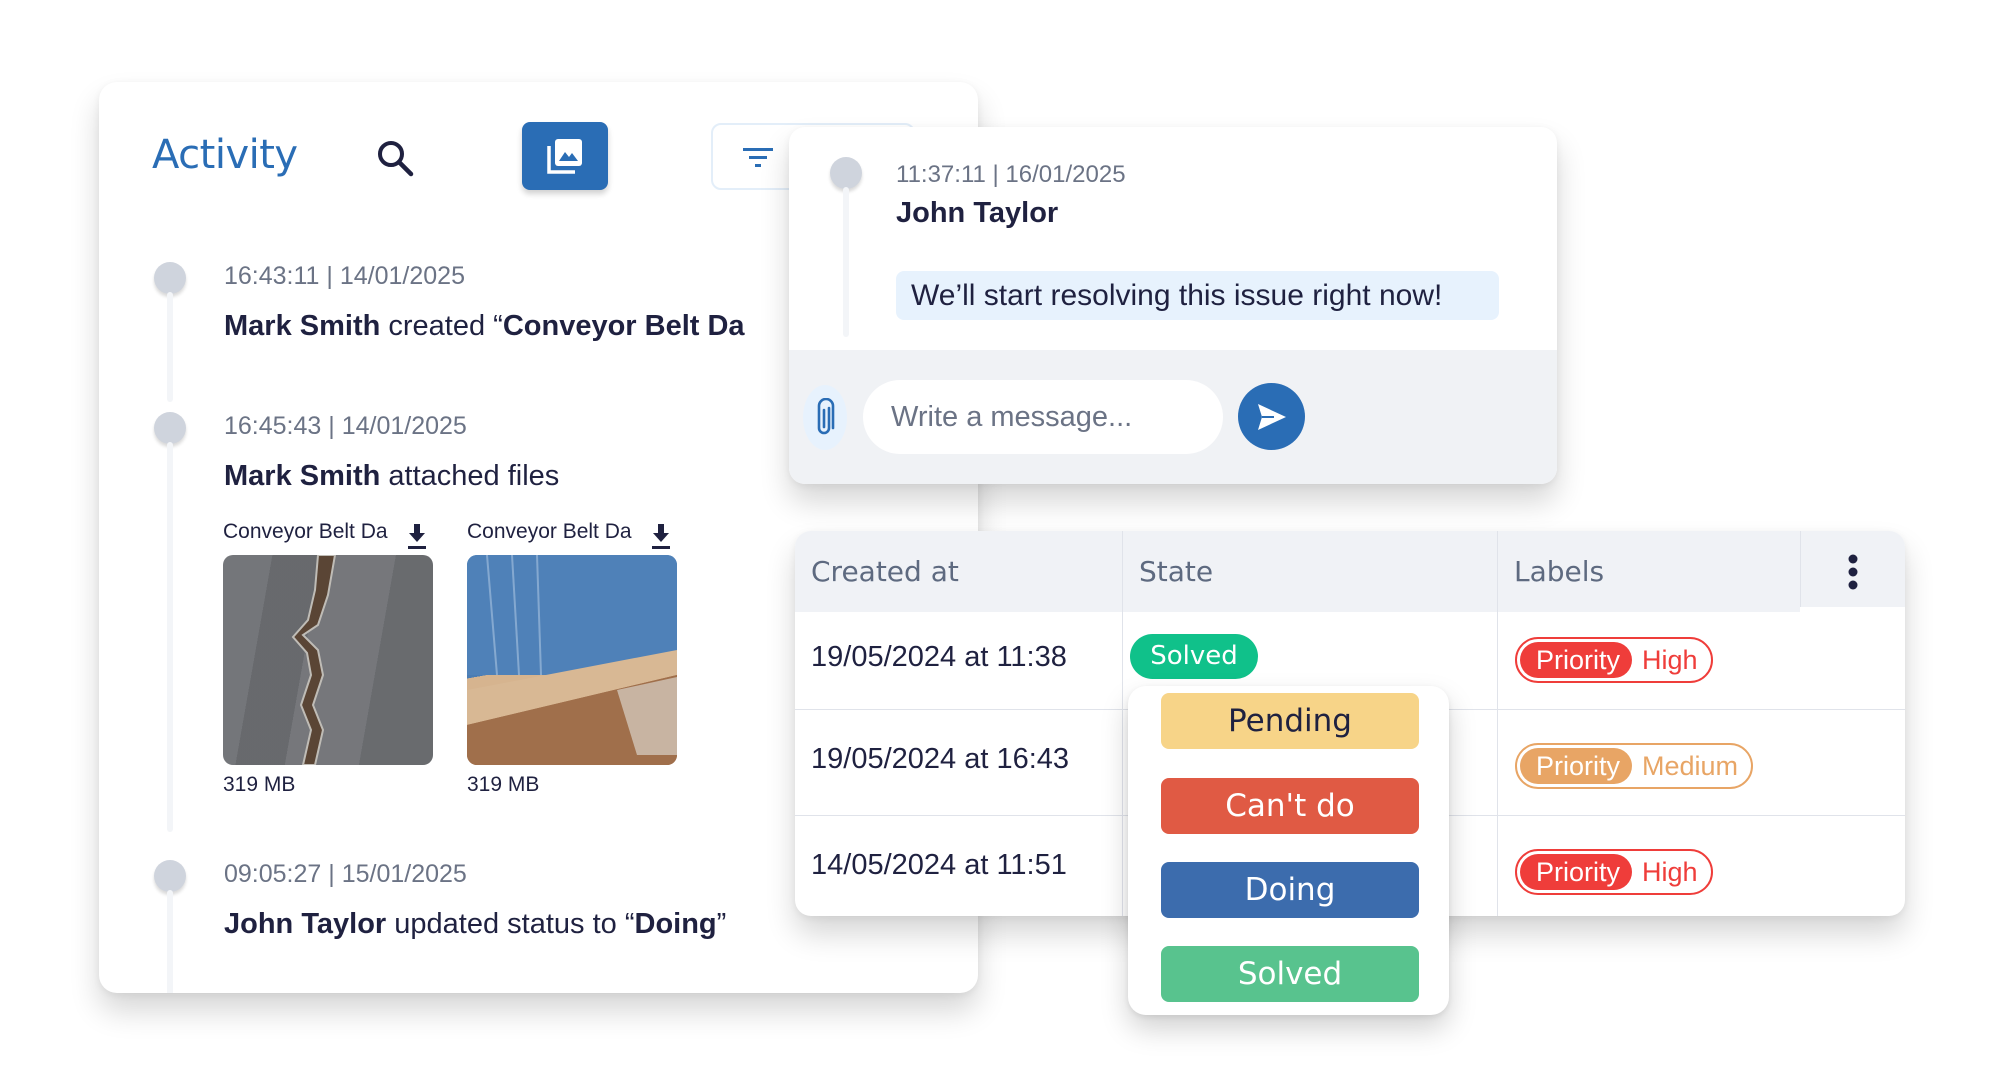 The height and width of the screenshot is (1090, 2003). Describe the element at coordinates (758, 157) in the screenshot. I see `filter-icon` at that location.